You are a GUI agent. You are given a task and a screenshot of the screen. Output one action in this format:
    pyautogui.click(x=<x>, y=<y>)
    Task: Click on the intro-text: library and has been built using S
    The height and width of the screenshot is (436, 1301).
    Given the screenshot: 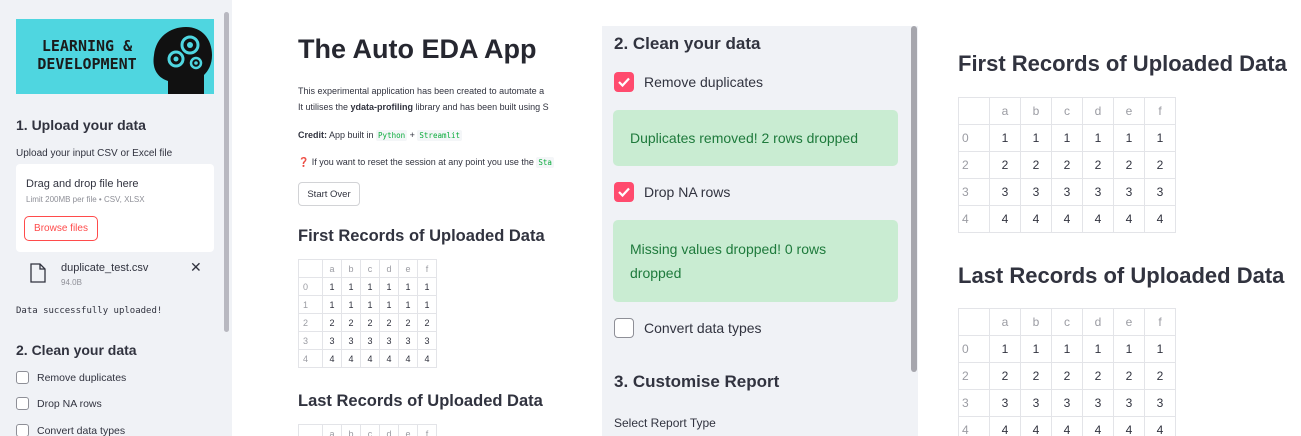 What is the action you would take?
    pyautogui.click(x=481, y=107)
    